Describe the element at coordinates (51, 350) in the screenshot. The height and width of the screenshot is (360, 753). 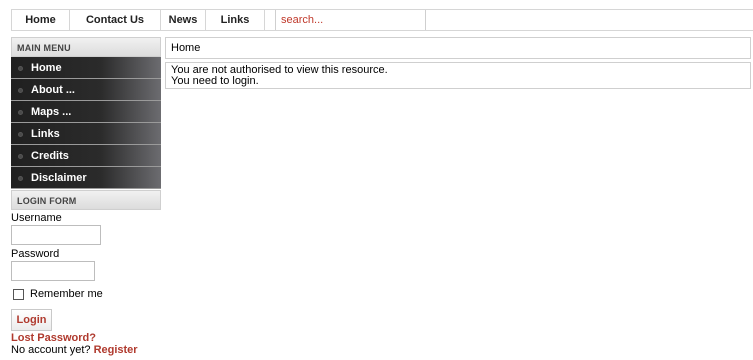
I see `no-account-text: No account yet?` at that location.